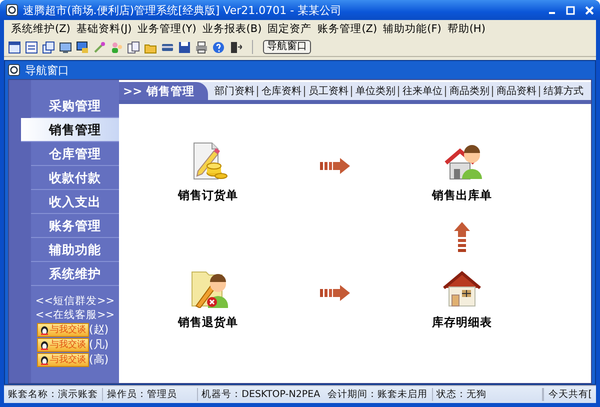 The width and height of the screenshot is (600, 407). I want to click on flow-label: 销售出库单, so click(462, 195).